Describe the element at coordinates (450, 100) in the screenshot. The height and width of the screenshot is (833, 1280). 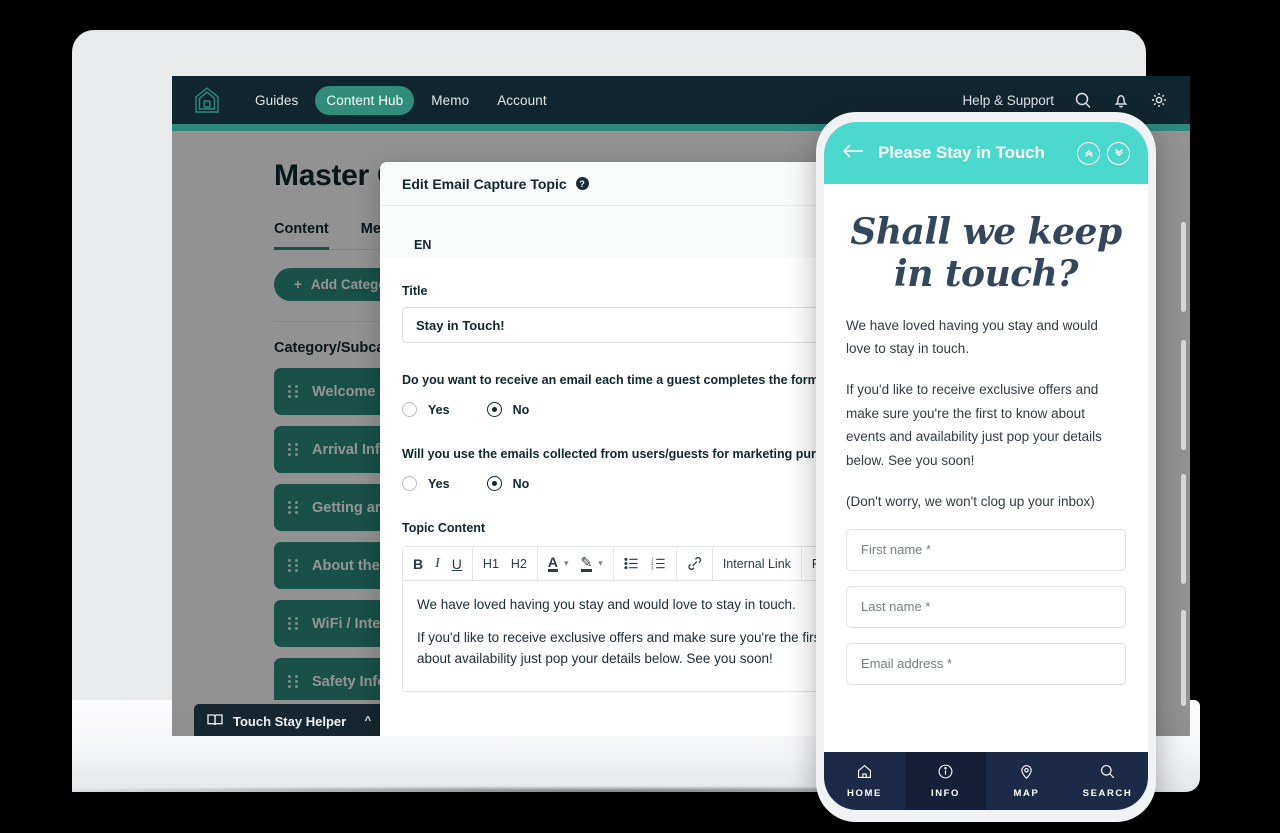
I see `nav-link-memo: Memo` at that location.